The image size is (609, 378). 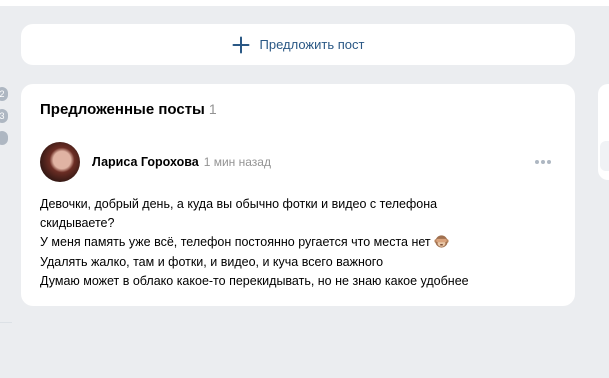 What do you see at coordinates (4, 138) in the screenshot?
I see `counter-badge` at bounding box center [4, 138].